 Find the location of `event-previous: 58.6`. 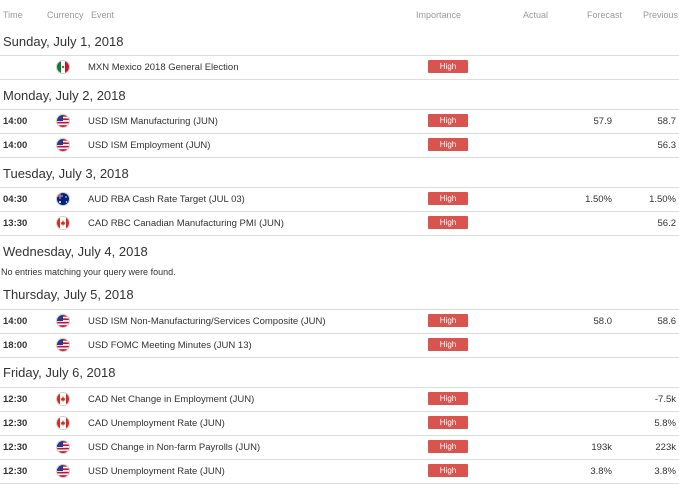

event-previous: 58.6 is located at coordinates (667, 321).